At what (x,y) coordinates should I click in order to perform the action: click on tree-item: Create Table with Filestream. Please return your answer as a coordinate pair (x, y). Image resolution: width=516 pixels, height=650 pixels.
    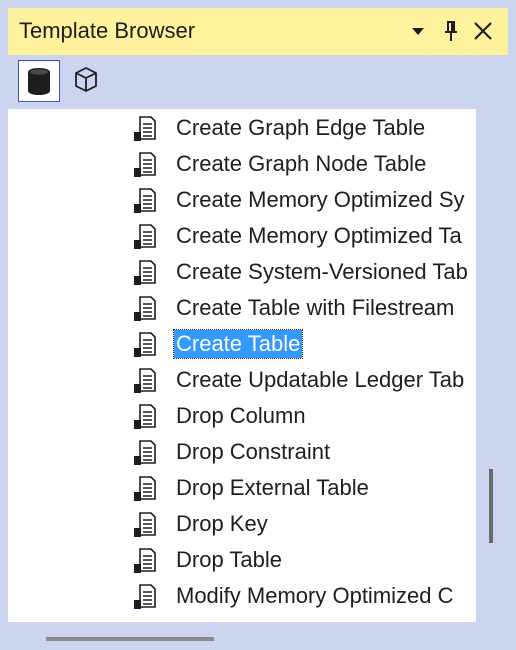
    Looking at the image, I should click on (242, 309).